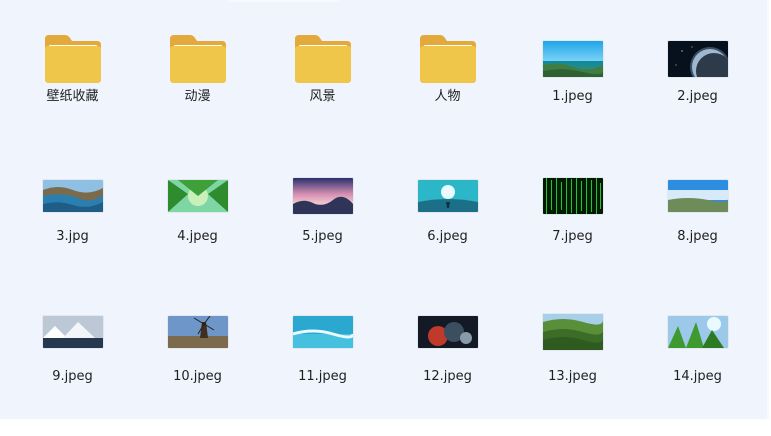 The height and width of the screenshot is (436, 771). What do you see at coordinates (447, 376) in the screenshot?
I see `file-label: 12.jpeg` at bounding box center [447, 376].